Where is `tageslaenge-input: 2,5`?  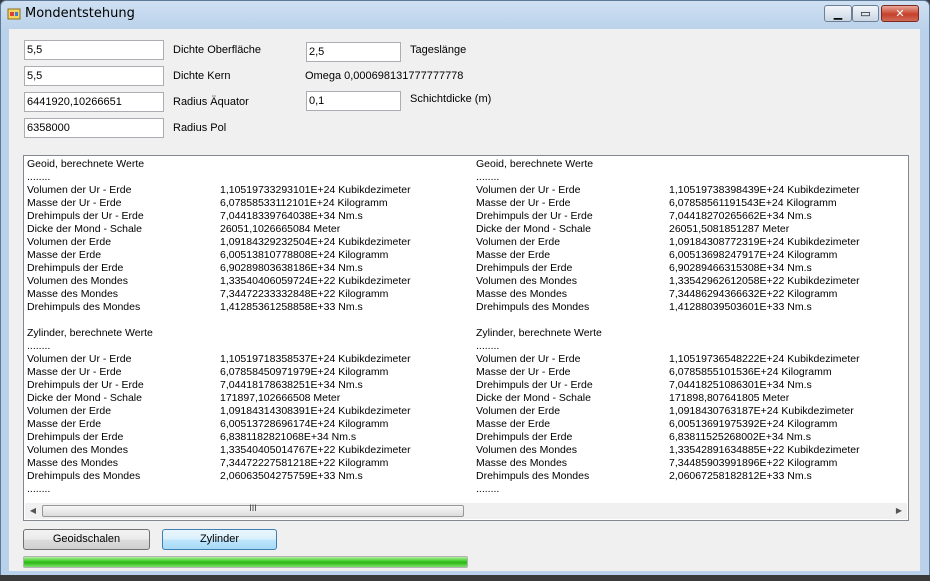
tageslaenge-input: 2,5 is located at coordinates (353, 52).